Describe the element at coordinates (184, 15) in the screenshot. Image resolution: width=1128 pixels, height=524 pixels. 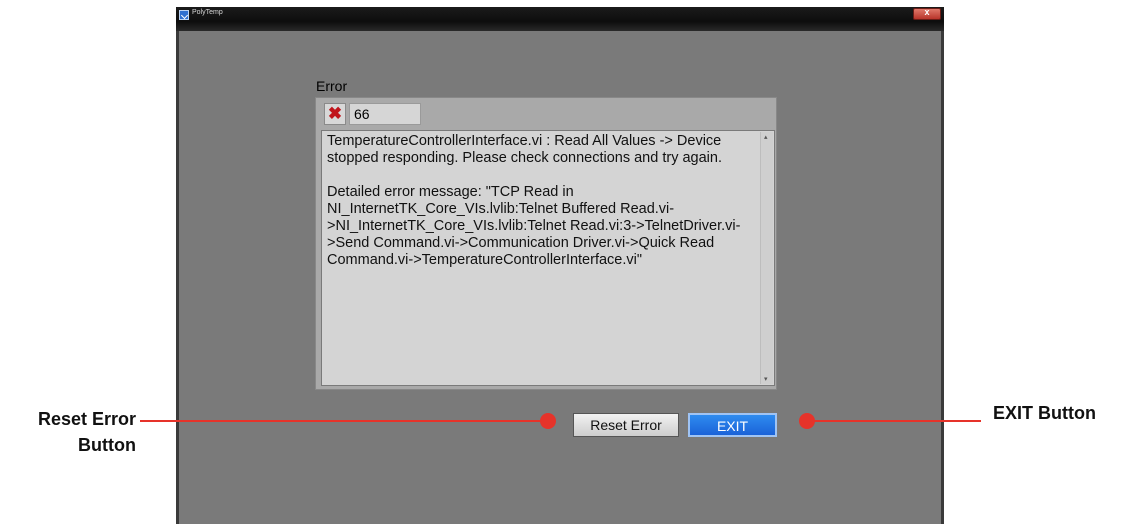
I see `app-icon` at that location.